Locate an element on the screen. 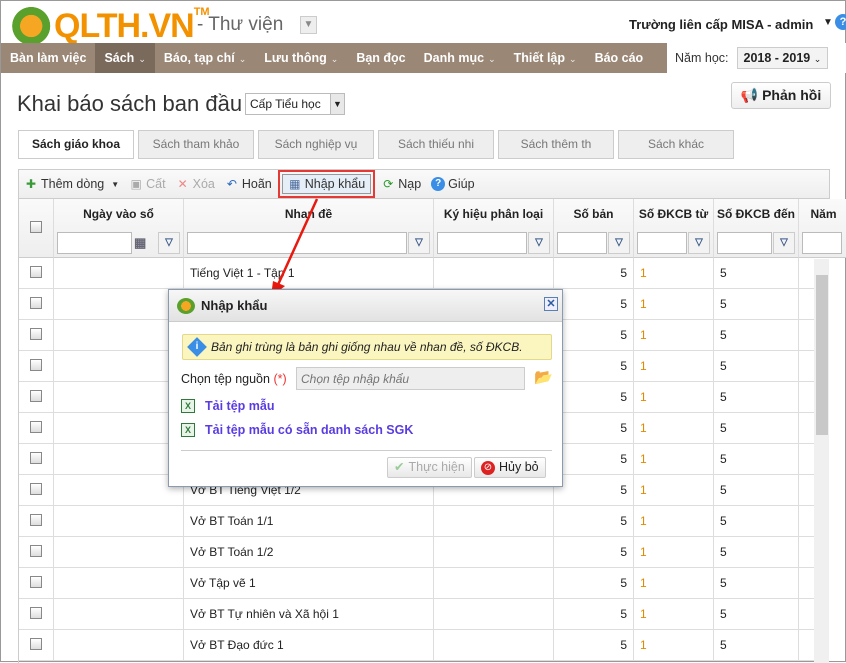 The width and height of the screenshot is (846, 663). level-select: Cấp Tiểu học ▼ is located at coordinates (295, 104).